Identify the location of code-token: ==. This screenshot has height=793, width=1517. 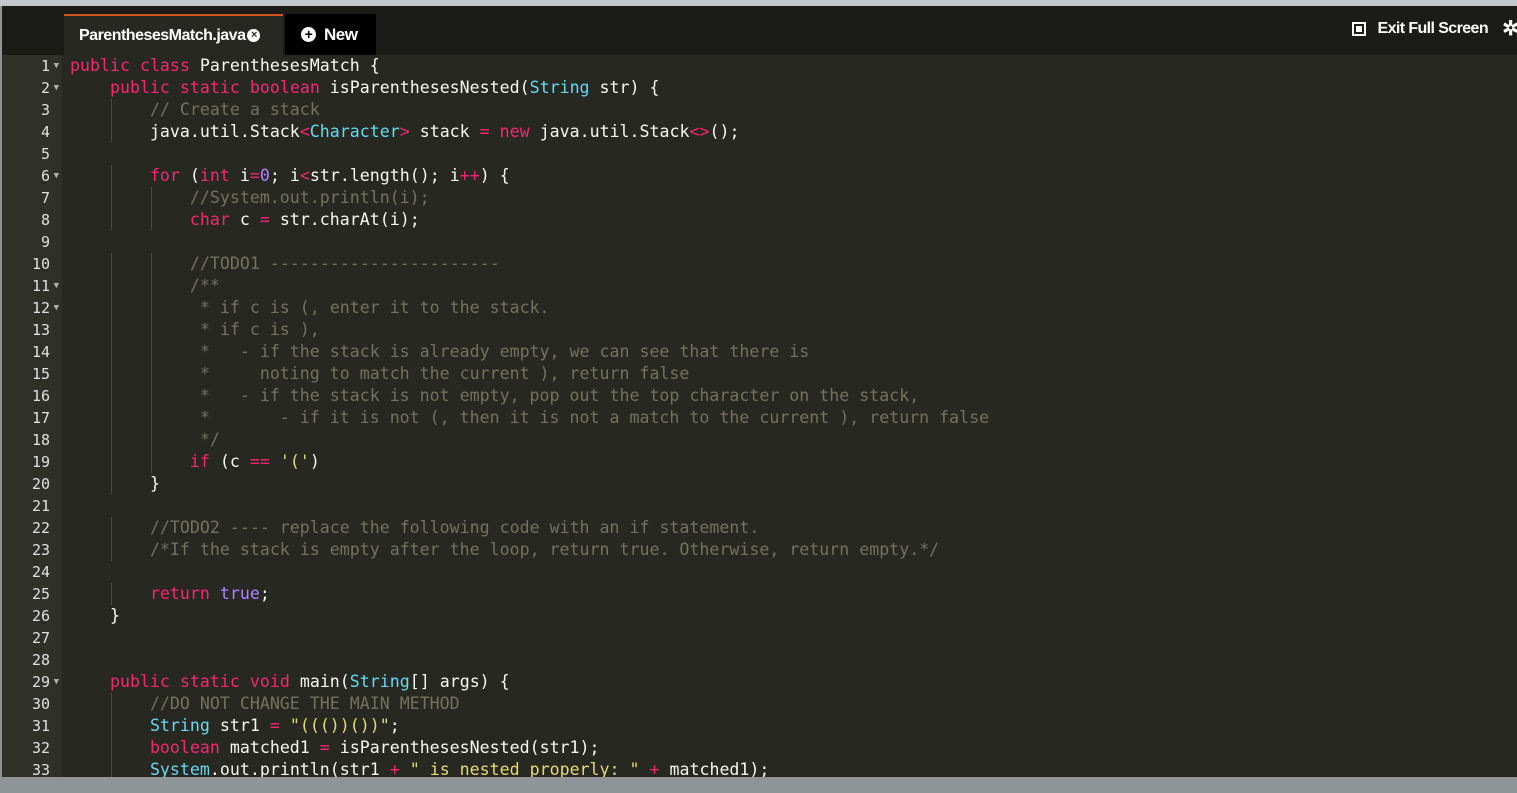
(259, 461).